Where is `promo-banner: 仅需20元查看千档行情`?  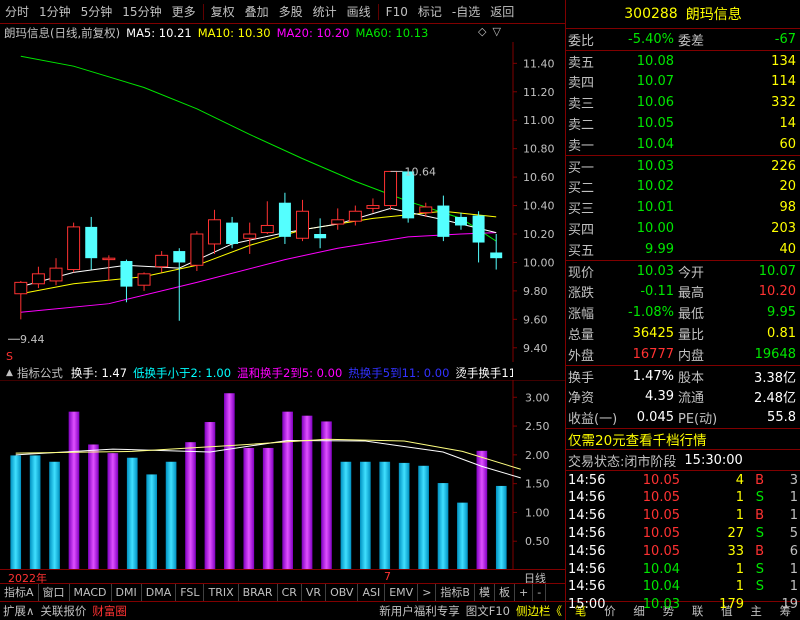 promo-banner: 仅需20元查看千档行情 is located at coordinates (683, 439).